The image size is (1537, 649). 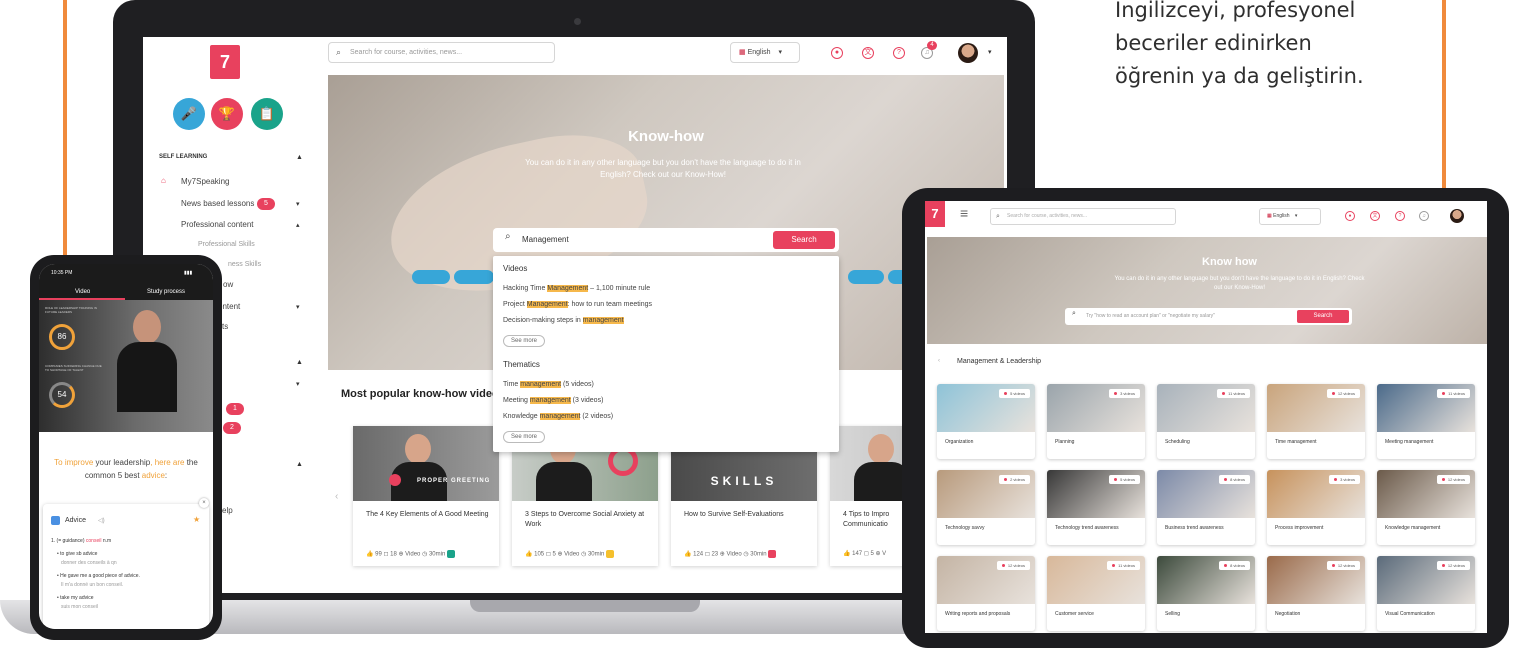 What do you see at coordinates (1234, 479) in the screenshot?
I see `video-count-badge: 8 videos` at bounding box center [1234, 479].